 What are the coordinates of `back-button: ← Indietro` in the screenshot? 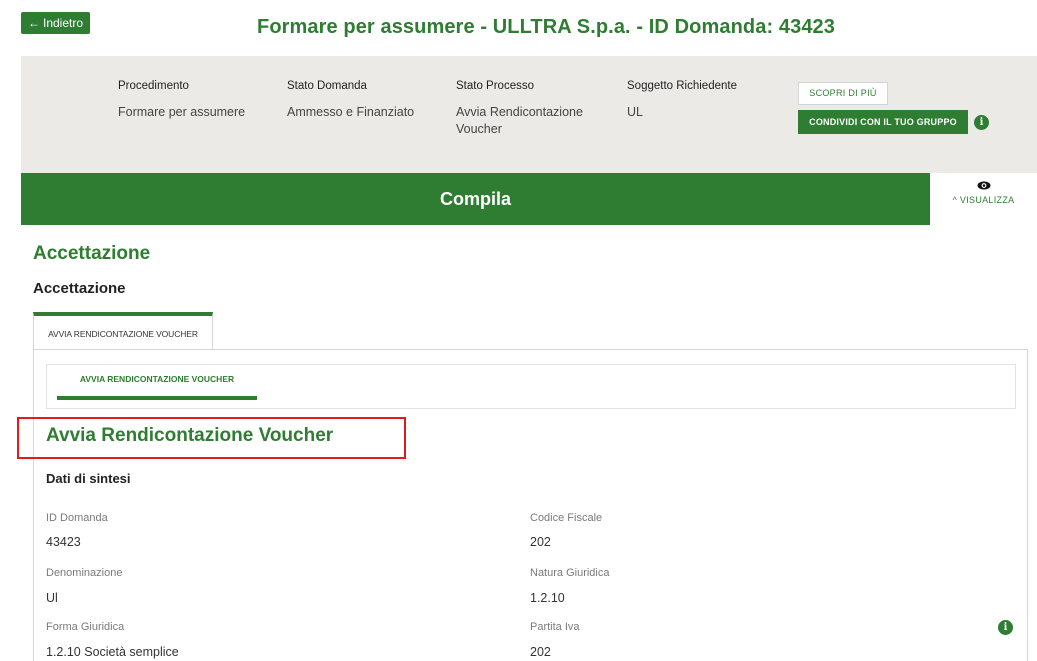 It's located at (56, 23).